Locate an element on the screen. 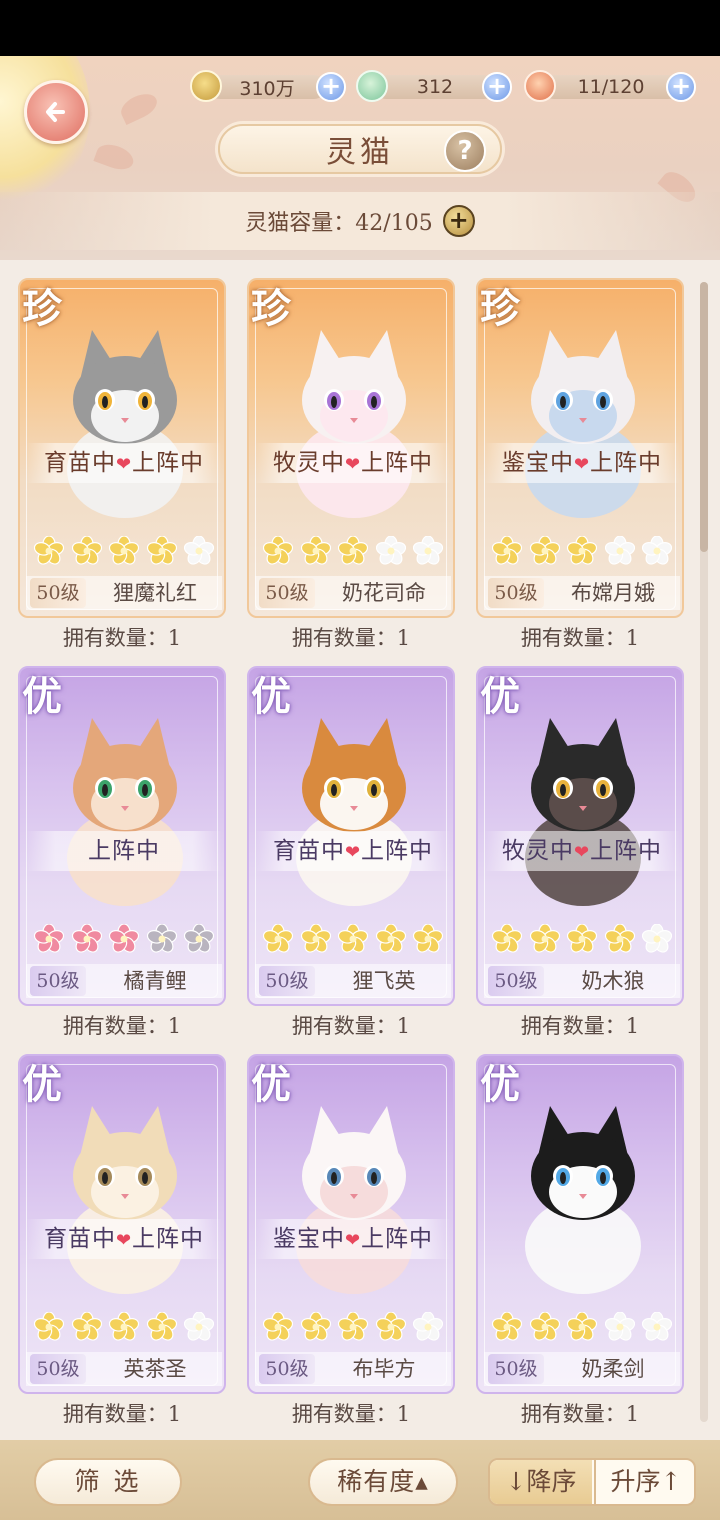 Image resolution: width=720 pixels, height=1520 pixels. cat-card: 优上阵中 50级 橘青鲤 is located at coordinates (122, 836).